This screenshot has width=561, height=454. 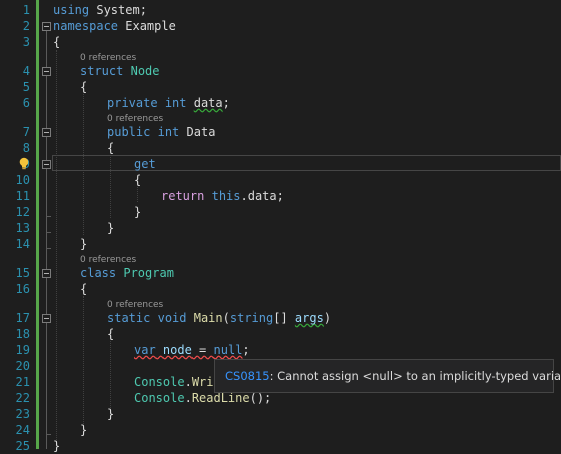 What do you see at coordinates (129, 318) in the screenshot?
I see `keyword: static` at bounding box center [129, 318].